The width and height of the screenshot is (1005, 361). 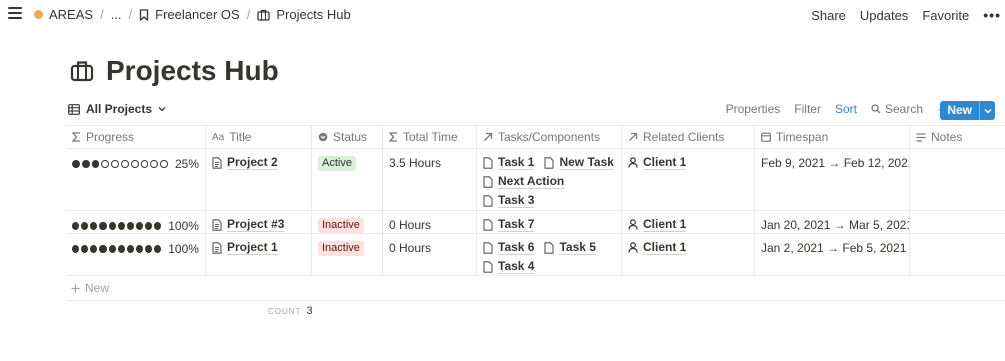 I want to click on timespan-value: Jan 20, 2021 → Mar 5, 2021, so click(x=835, y=225).